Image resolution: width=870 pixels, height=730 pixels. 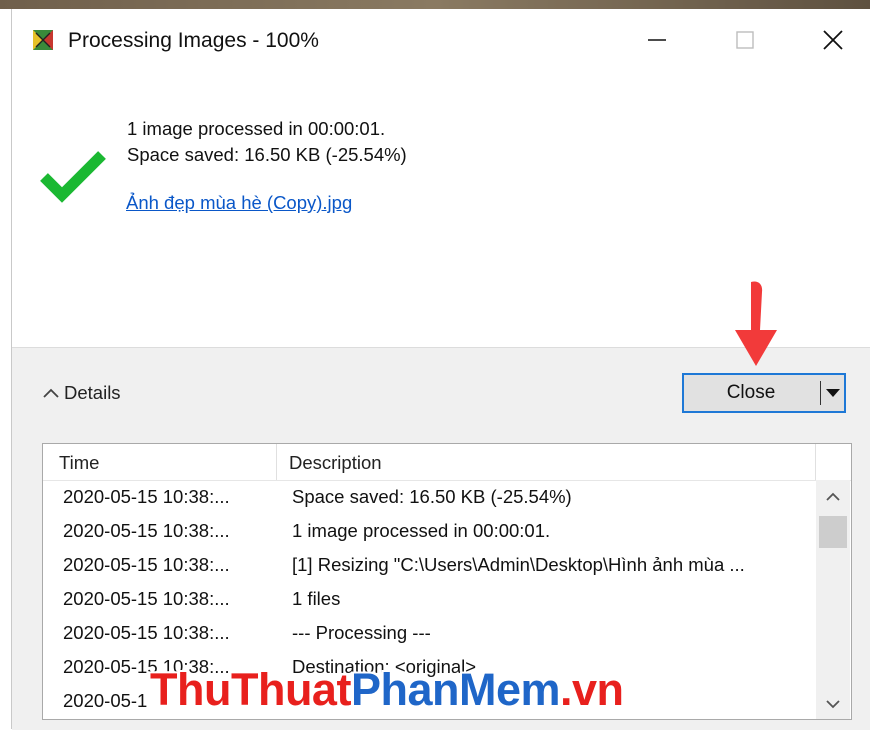 I want to click on maximize-icon, so click(x=745, y=40).